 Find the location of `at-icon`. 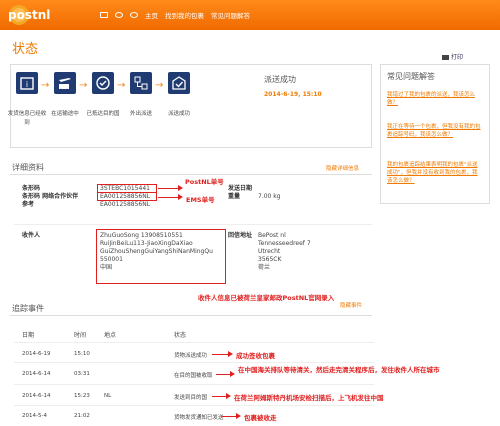

at-icon is located at coordinates (134, 15).